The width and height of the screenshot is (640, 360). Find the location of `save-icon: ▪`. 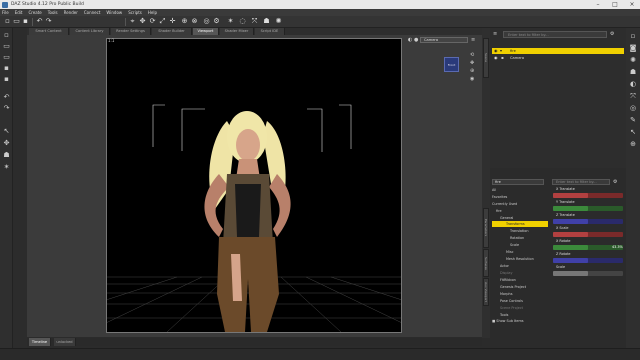

save-icon: ▪ is located at coordinates (25, 21).